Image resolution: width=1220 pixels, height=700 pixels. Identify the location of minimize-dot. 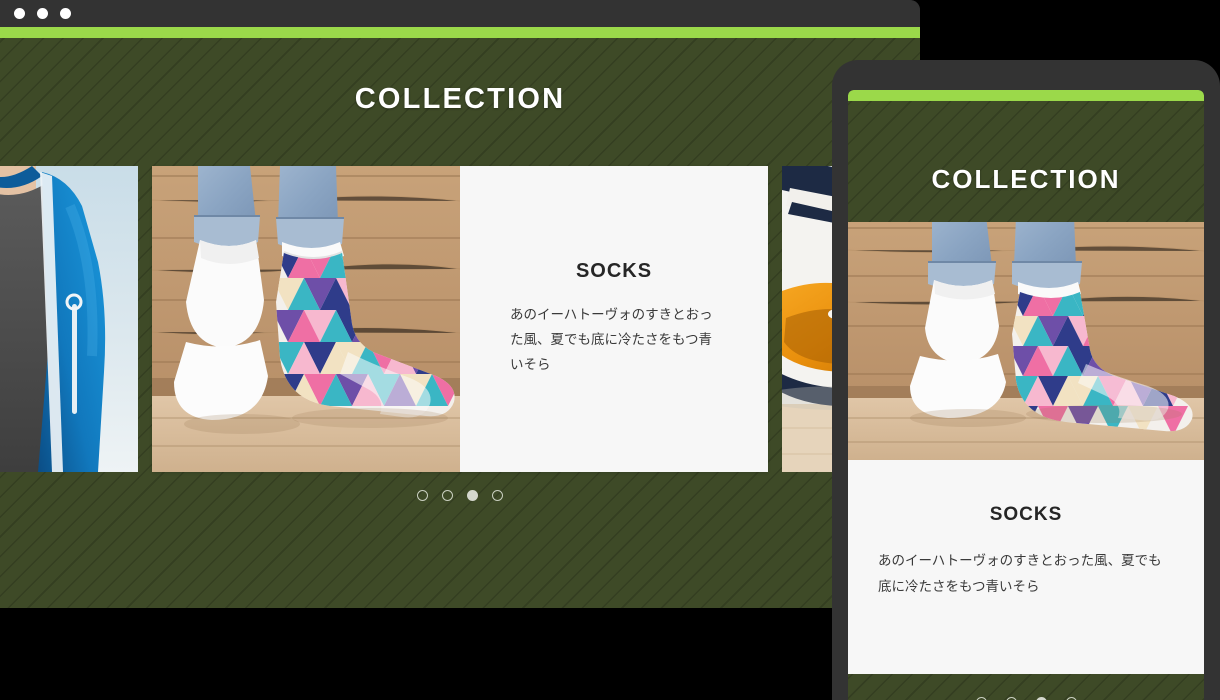
(42, 13).